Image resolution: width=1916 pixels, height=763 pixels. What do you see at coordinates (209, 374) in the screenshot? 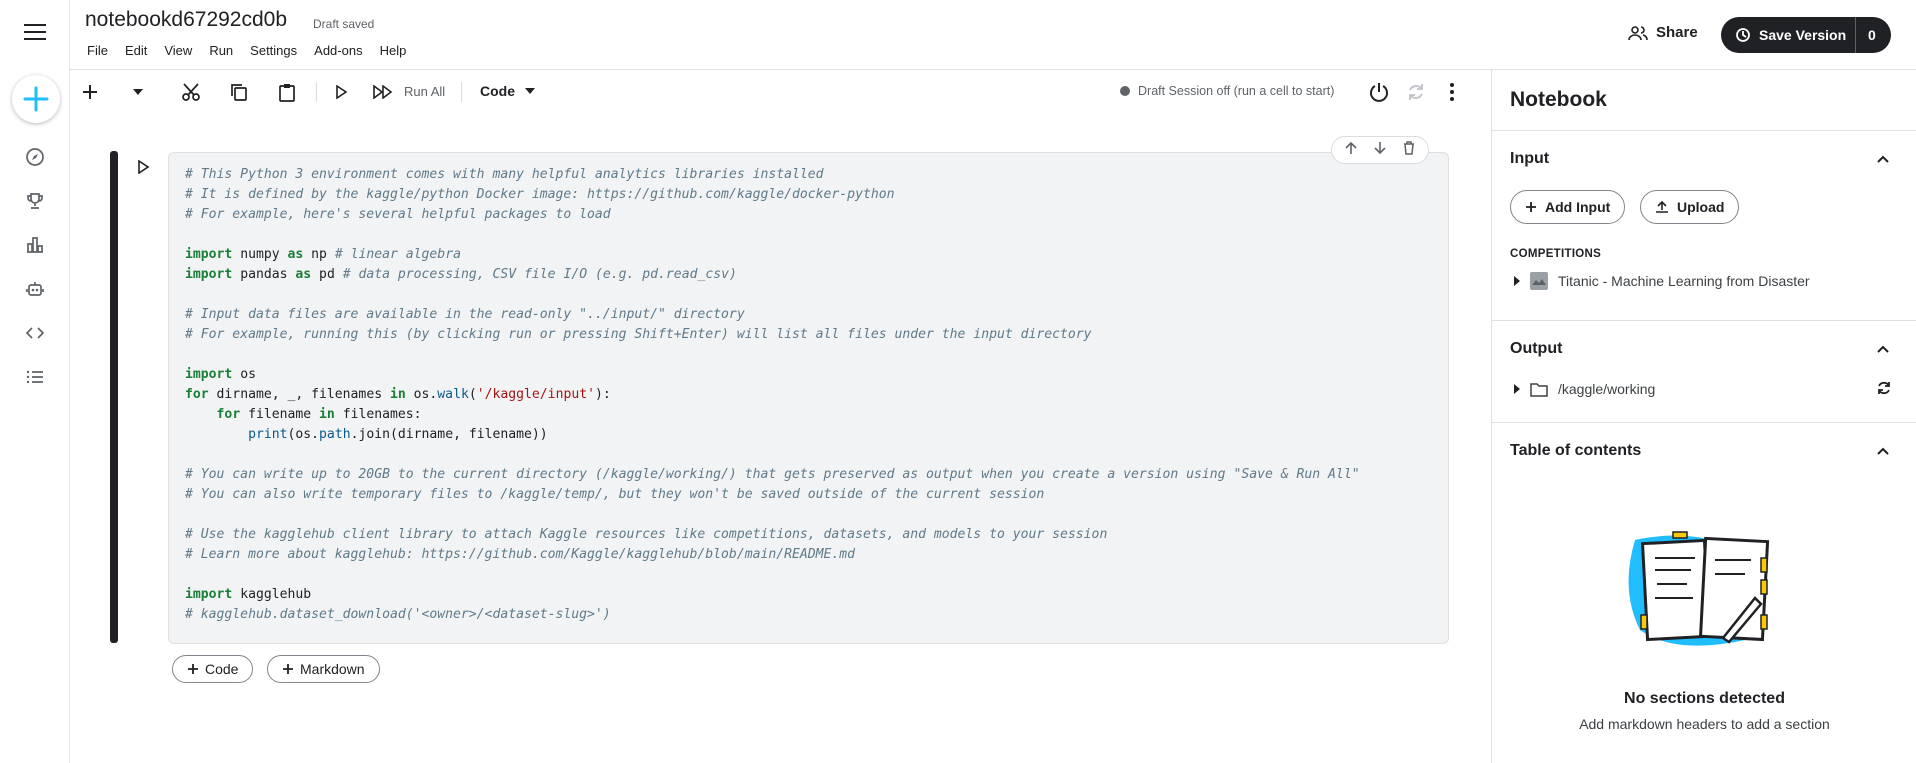
I see `code-token: import` at bounding box center [209, 374].